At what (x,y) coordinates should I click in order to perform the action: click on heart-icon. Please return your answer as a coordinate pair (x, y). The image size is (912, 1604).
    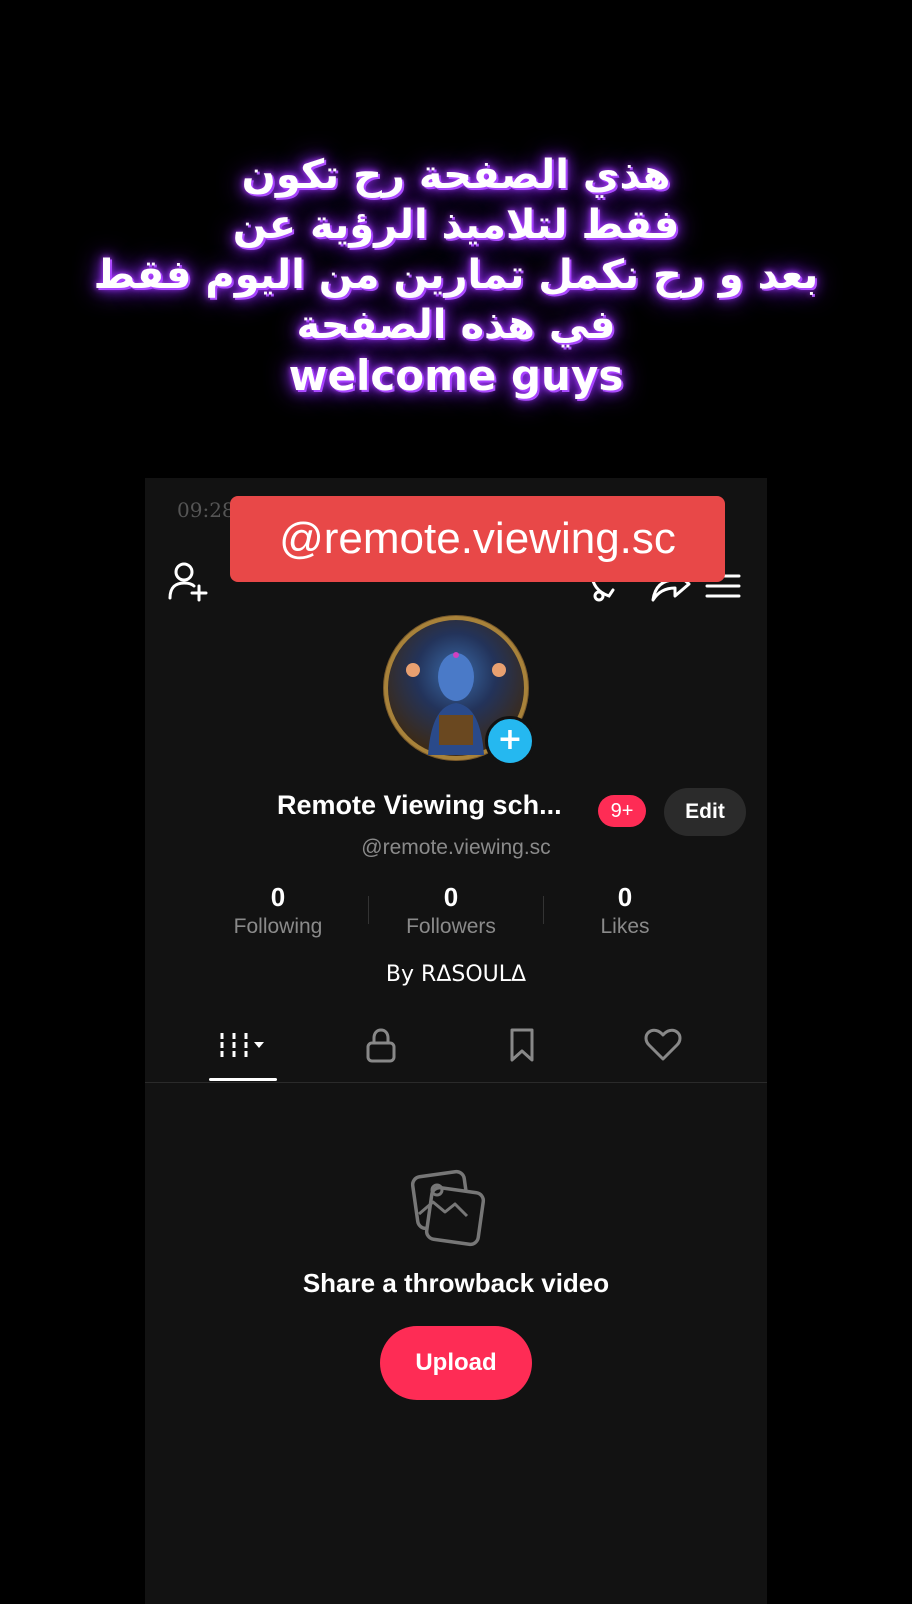
    Looking at the image, I should click on (663, 1044).